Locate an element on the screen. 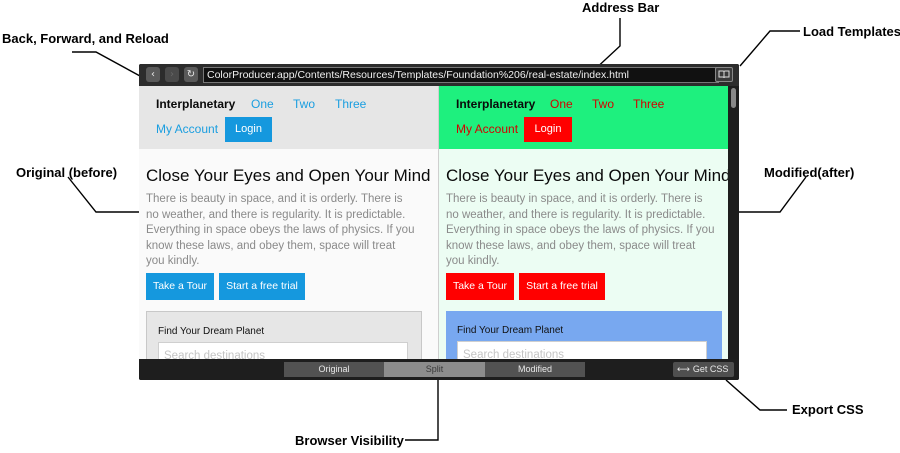 Image resolution: width=900 pixels, height=453 pixels. get-css-button: ⟷ Get CSS is located at coordinates (703, 369).